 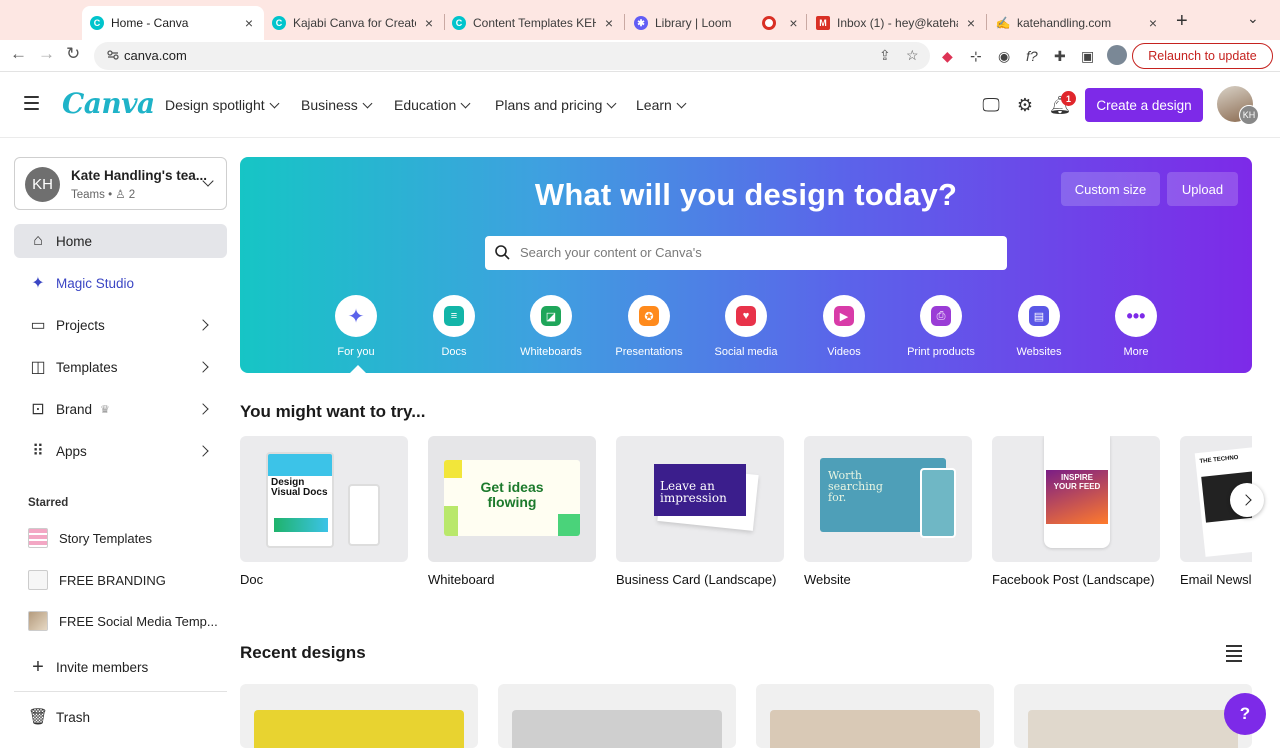 What do you see at coordinates (947, 56) in the screenshot?
I see `extension-color-icon: ◆` at bounding box center [947, 56].